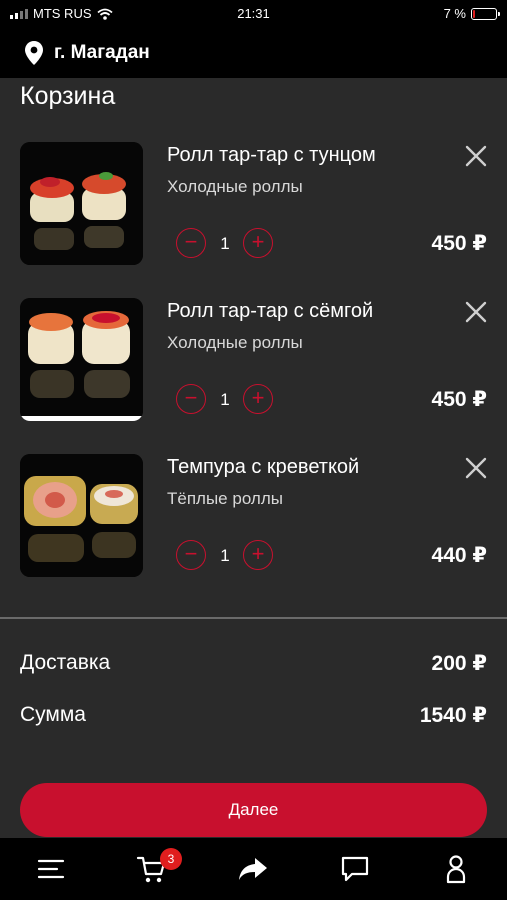 This screenshot has width=507, height=900. I want to click on page-title: Корзина, so click(68, 96).